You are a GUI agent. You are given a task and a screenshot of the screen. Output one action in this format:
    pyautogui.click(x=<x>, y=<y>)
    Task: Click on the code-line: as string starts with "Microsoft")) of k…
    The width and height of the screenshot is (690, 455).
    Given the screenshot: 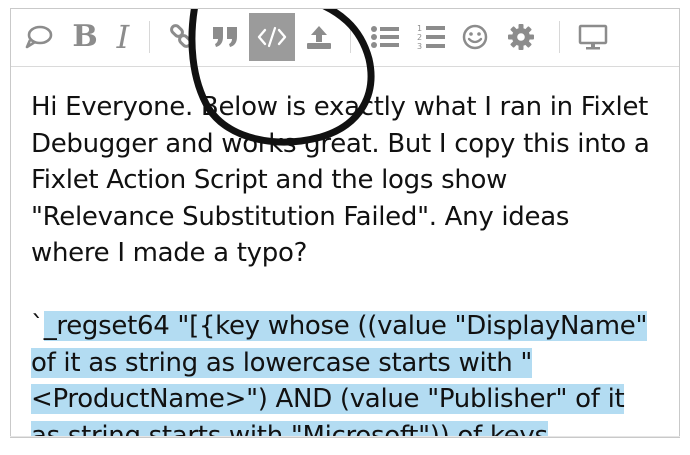 What is the action you would take?
    pyautogui.click(x=351, y=427)
    